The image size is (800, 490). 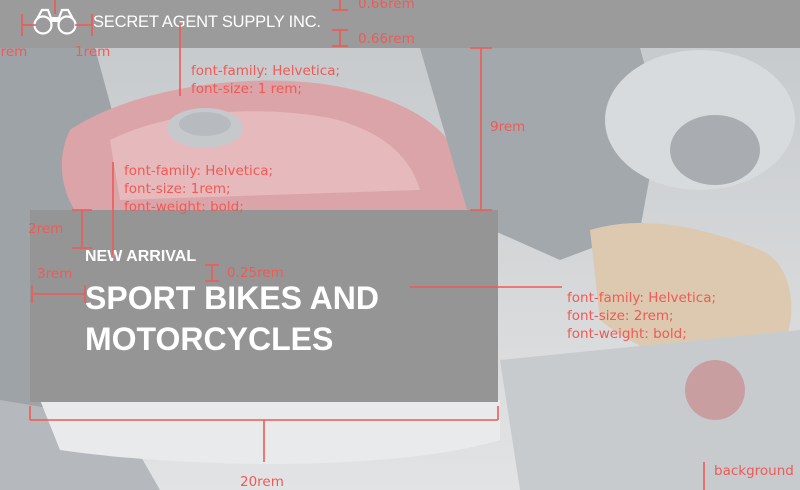 What do you see at coordinates (262, 482) in the screenshot?
I see `hero-width-label: 20rem` at bounding box center [262, 482].